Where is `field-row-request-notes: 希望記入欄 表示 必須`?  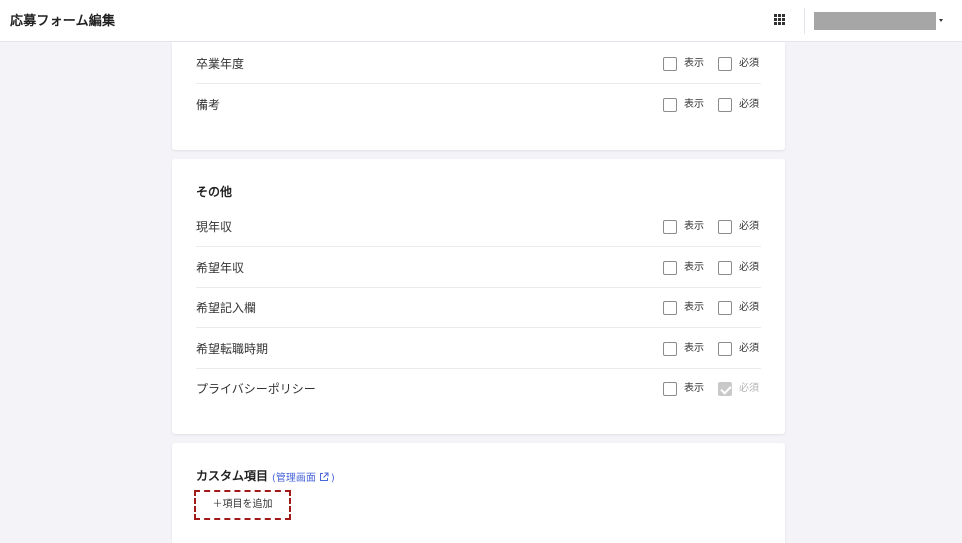
field-row-request-notes: 希望記入欄 表示 必須 is located at coordinates (478, 308).